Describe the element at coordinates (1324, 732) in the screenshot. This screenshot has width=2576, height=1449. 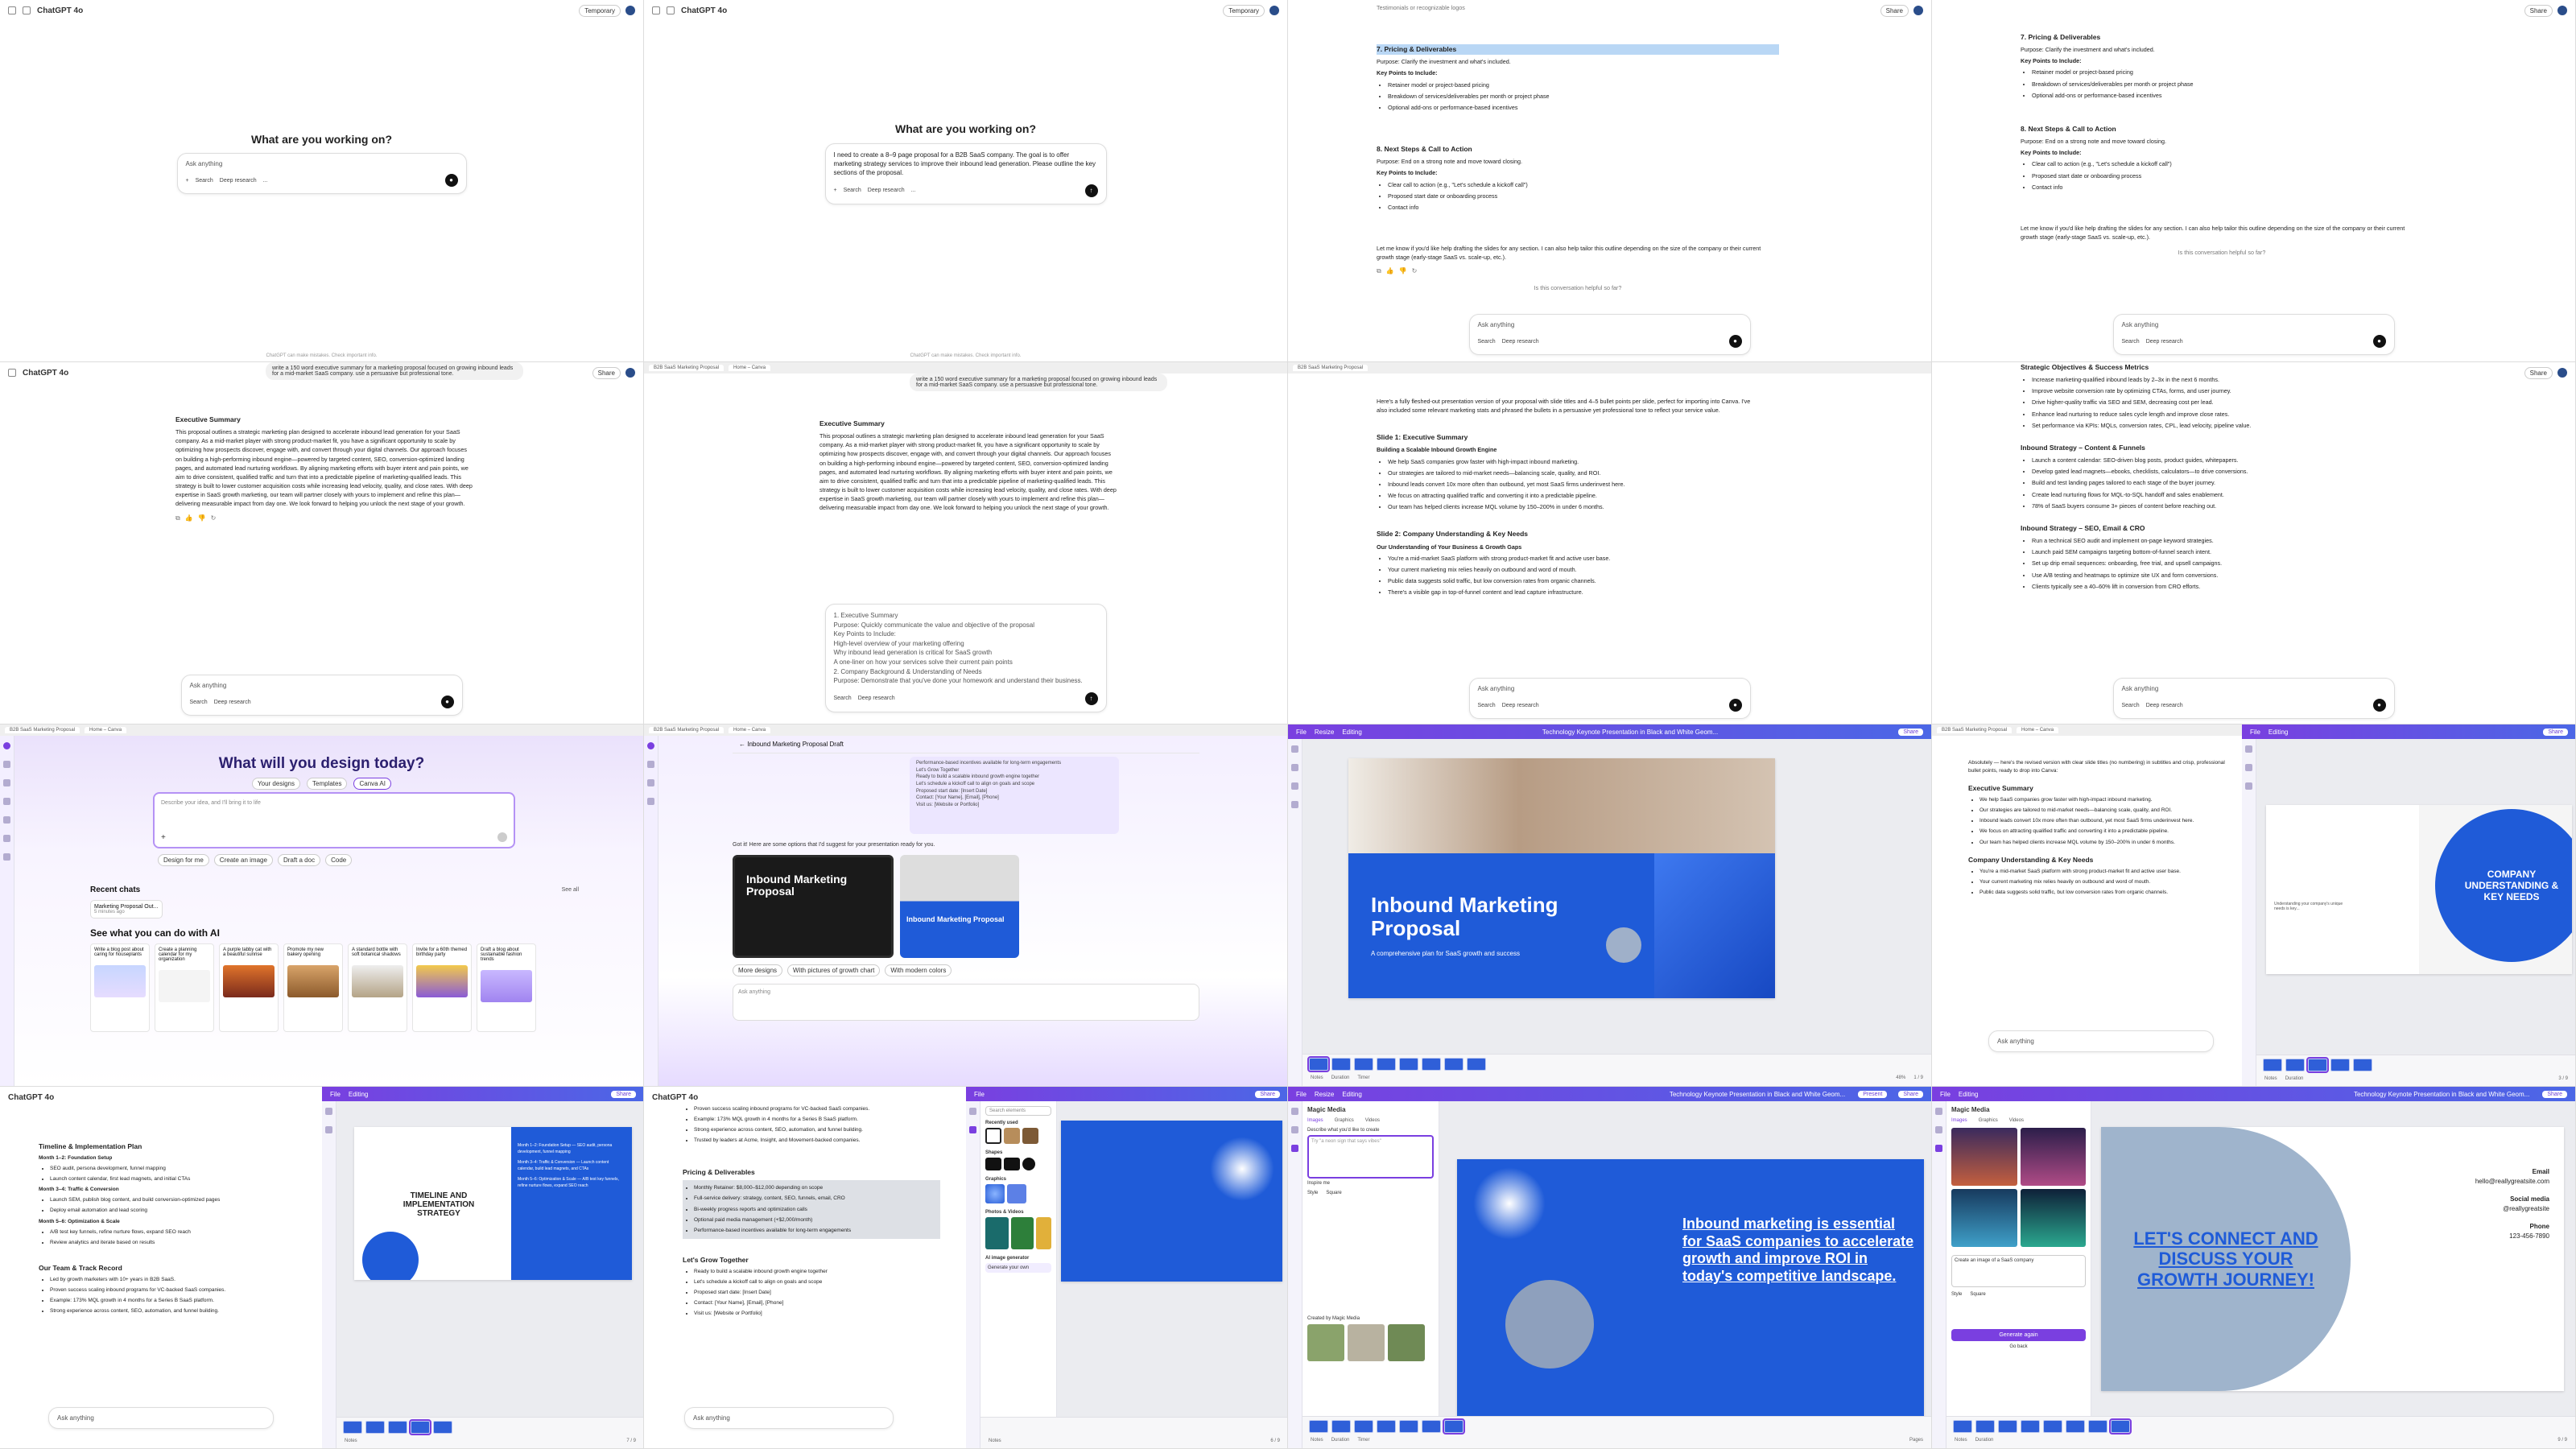
I see `menu-resize: Resize` at that location.